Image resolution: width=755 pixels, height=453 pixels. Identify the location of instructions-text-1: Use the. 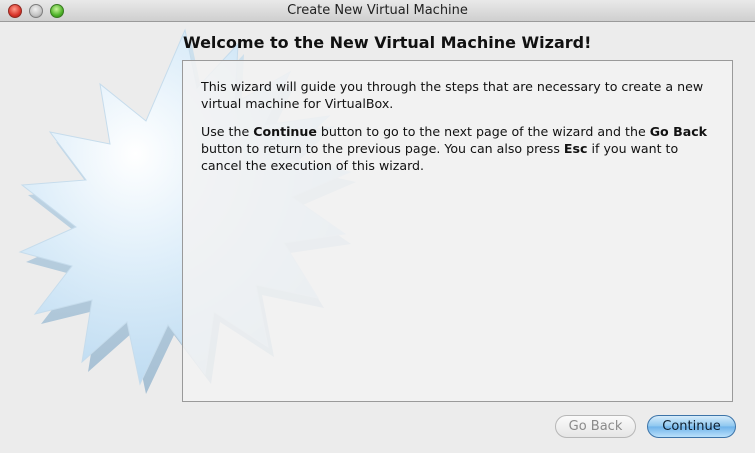
(227, 131).